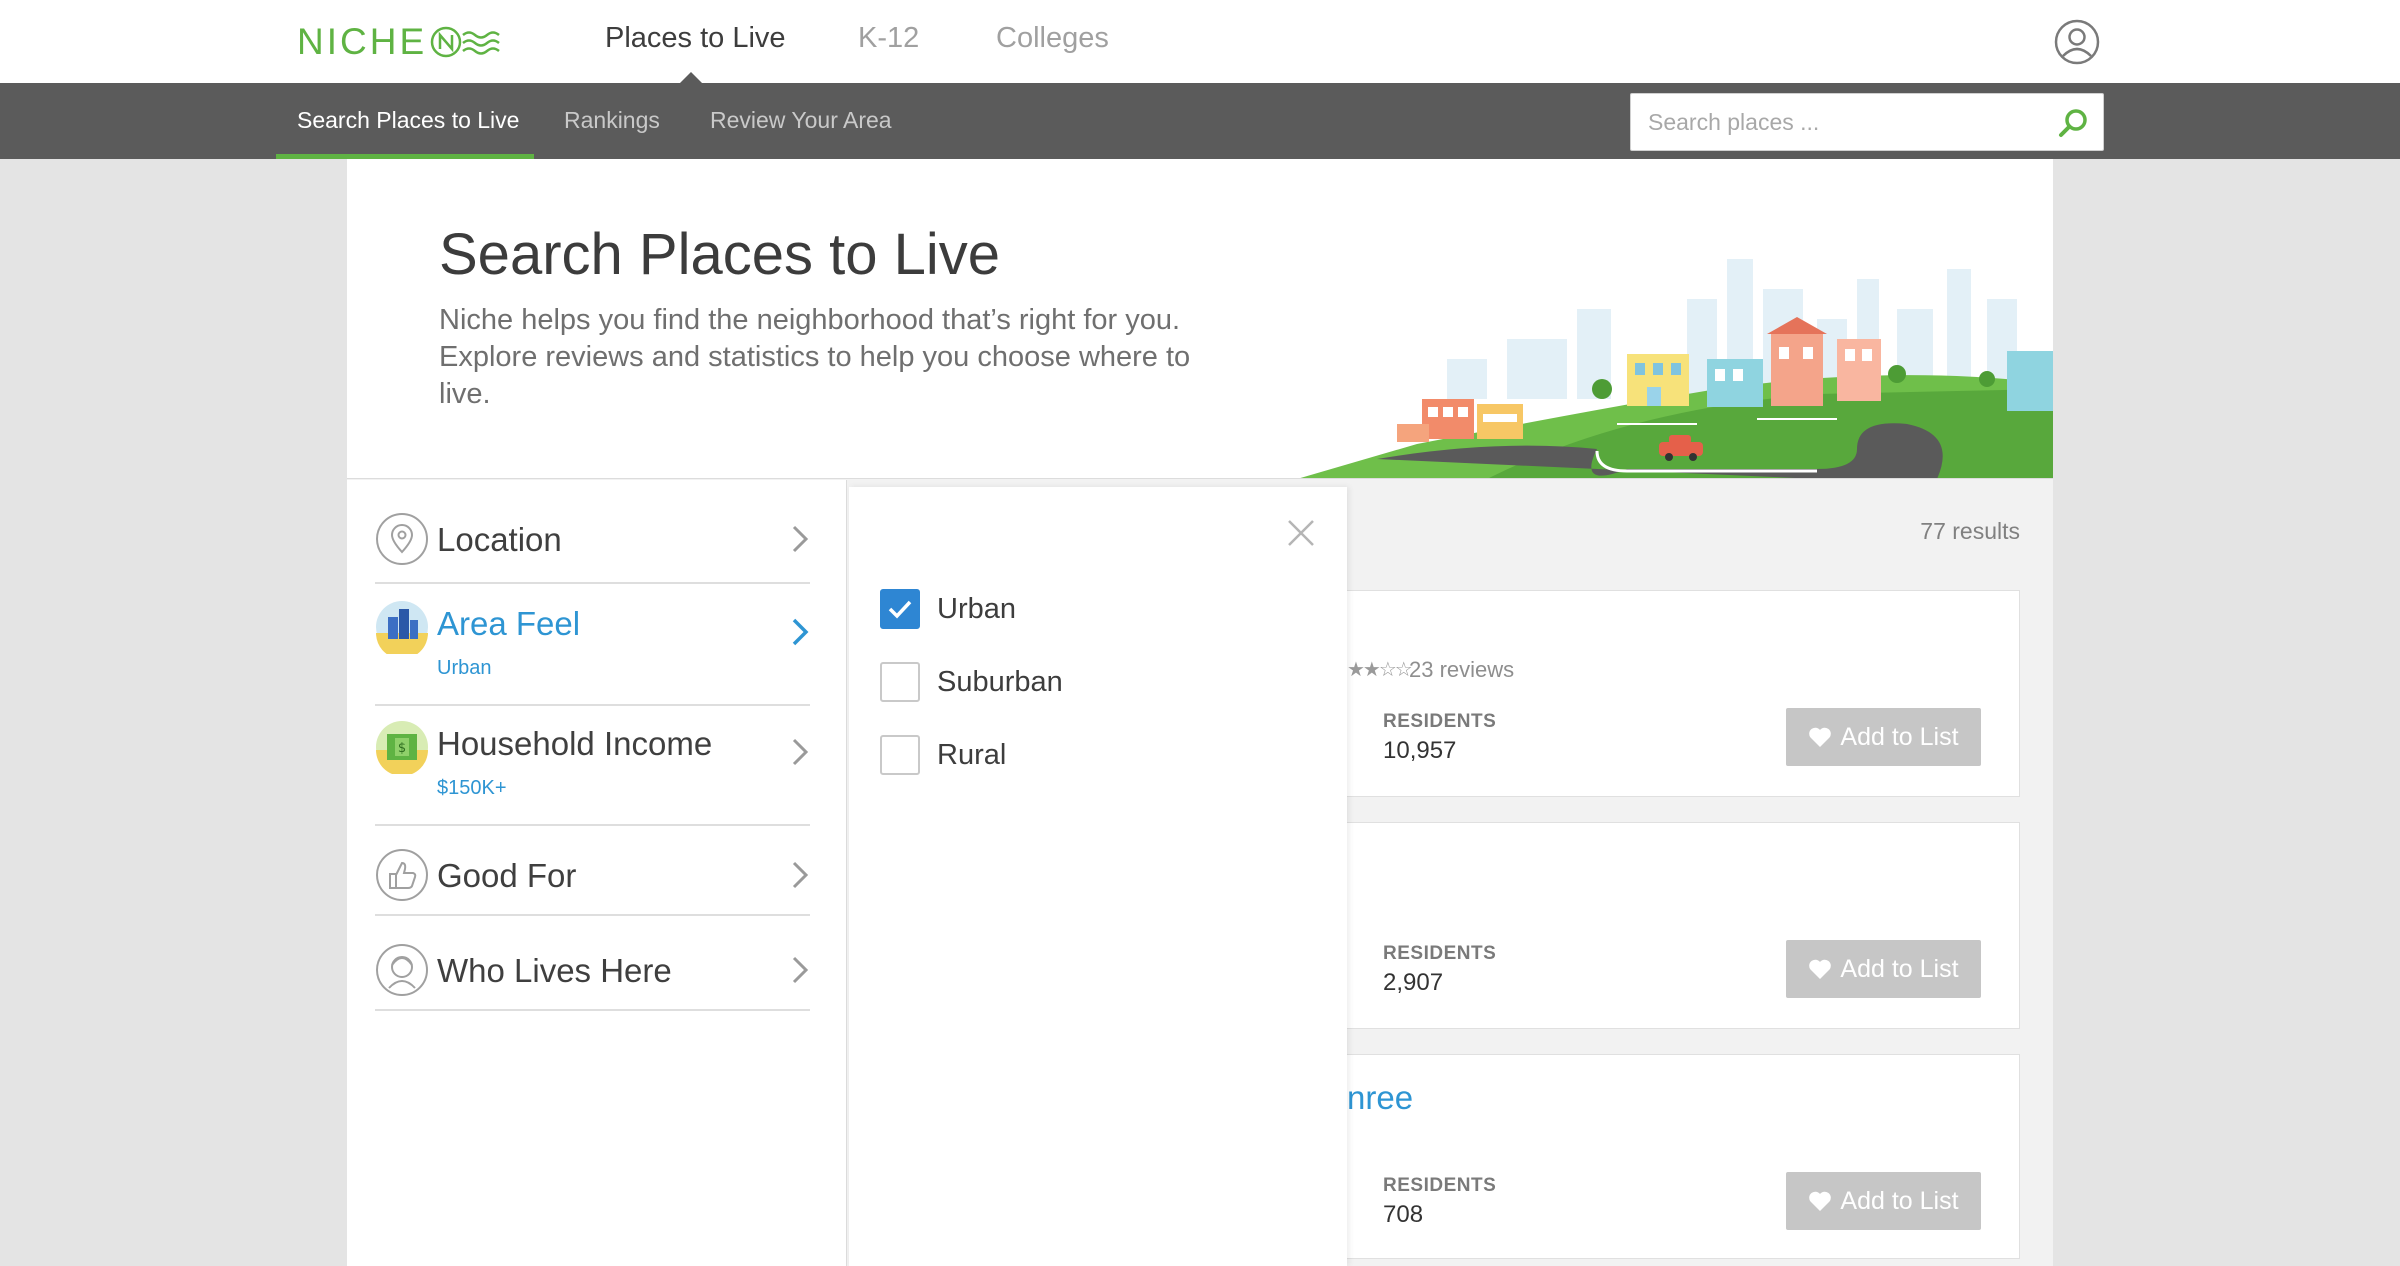 The image size is (2400, 1266). Describe the element at coordinates (402, 539) in the screenshot. I see `map-pin-icon` at that location.